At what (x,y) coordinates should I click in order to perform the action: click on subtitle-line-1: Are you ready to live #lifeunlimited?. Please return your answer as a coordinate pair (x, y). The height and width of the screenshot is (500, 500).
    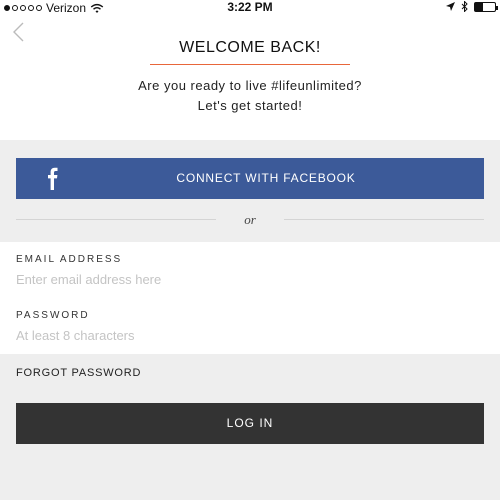
    Looking at the image, I should click on (250, 85).